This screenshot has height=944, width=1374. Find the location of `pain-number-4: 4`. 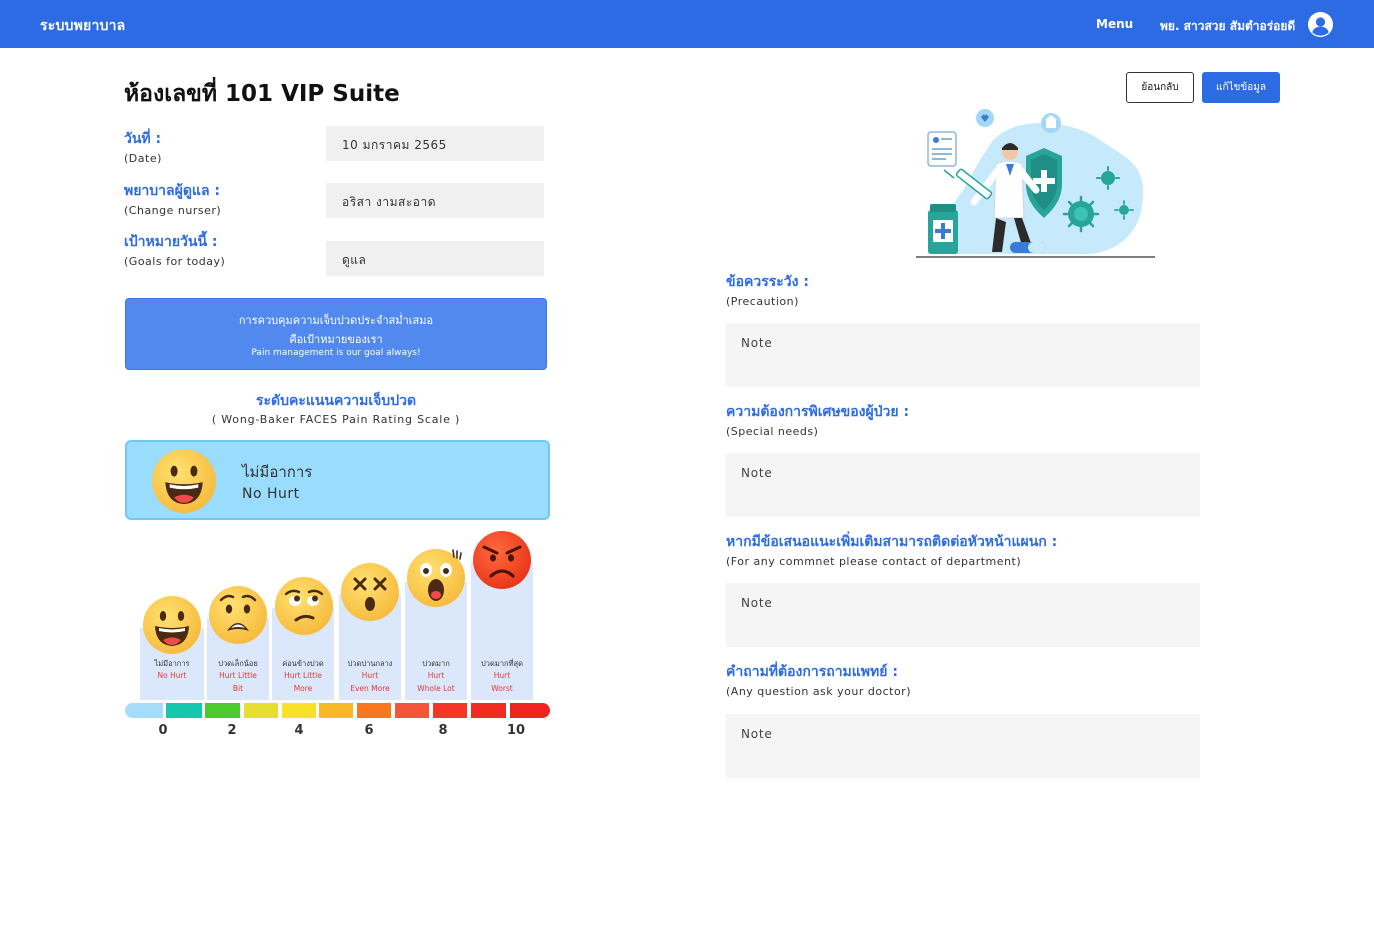

pain-number-4: 4 is located at coordinates (299, 730).